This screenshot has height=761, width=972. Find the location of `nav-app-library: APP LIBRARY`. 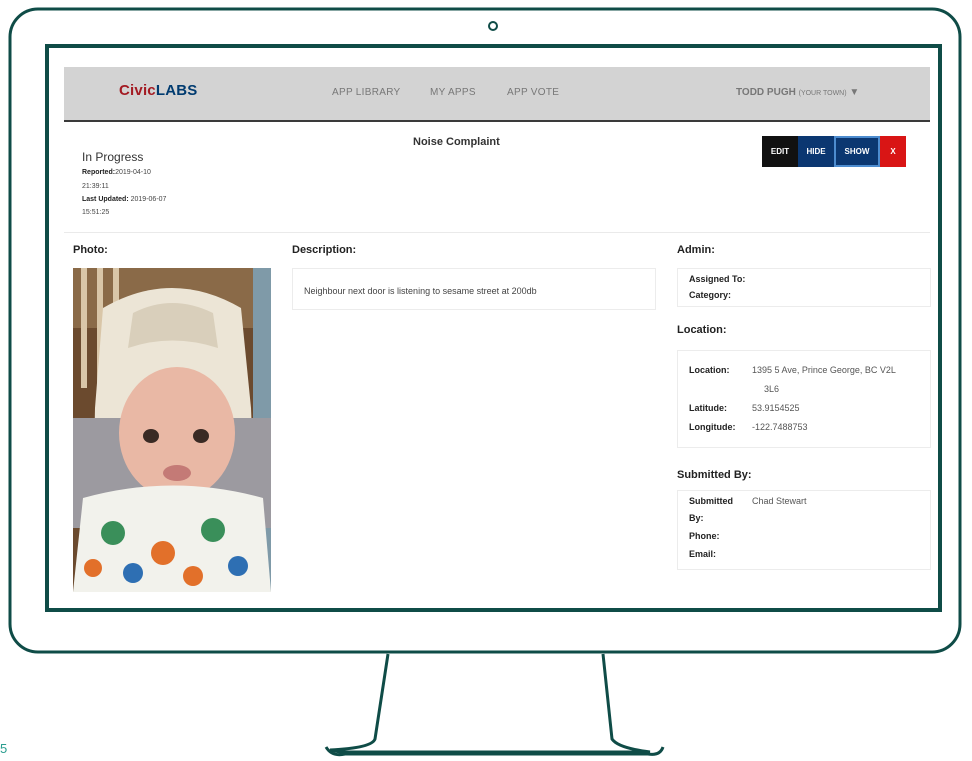

nav-app-library: APP LIBRARY is located at coordinates (366, 92).